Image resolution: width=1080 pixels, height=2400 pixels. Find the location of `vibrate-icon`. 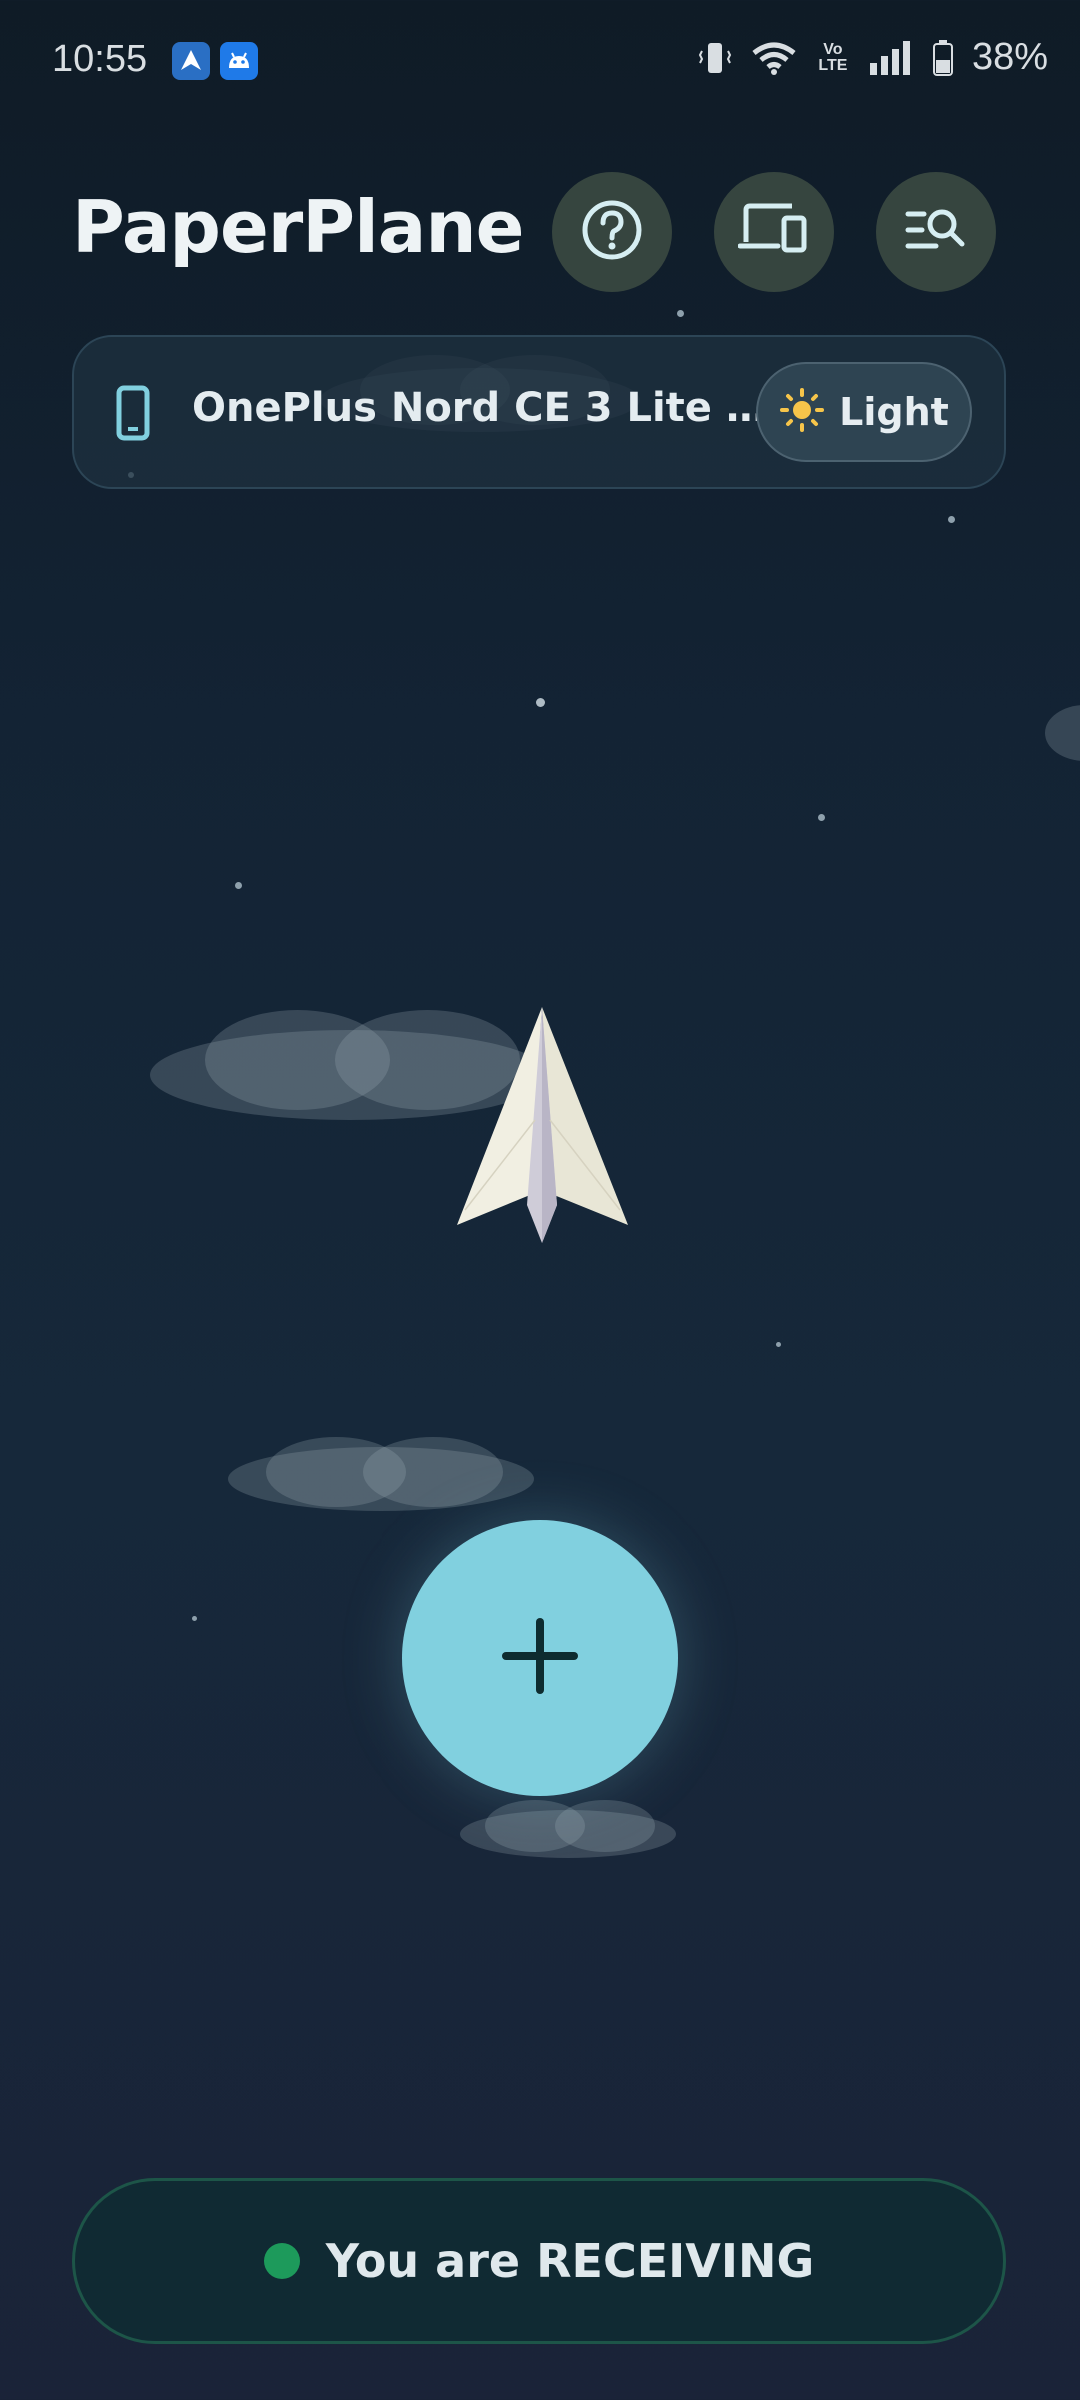

vibrate-icon is located at coordinates (715, 58).